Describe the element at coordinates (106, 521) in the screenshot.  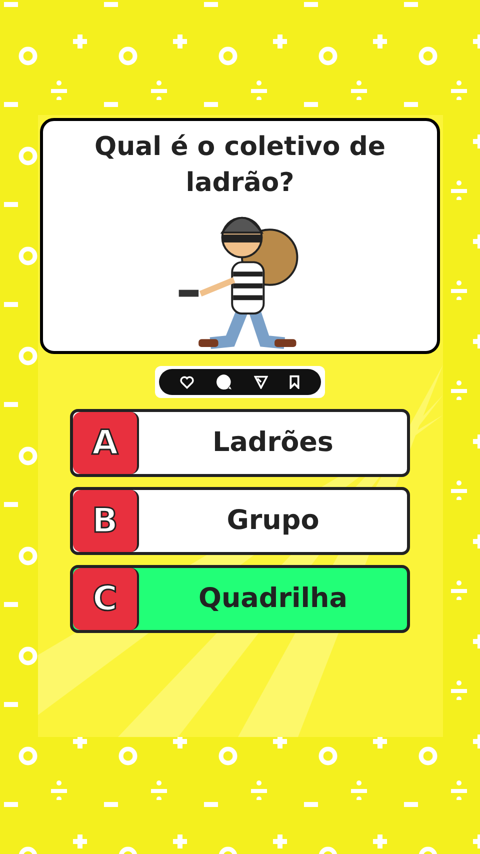
I see `answer-letter: B` at that location.